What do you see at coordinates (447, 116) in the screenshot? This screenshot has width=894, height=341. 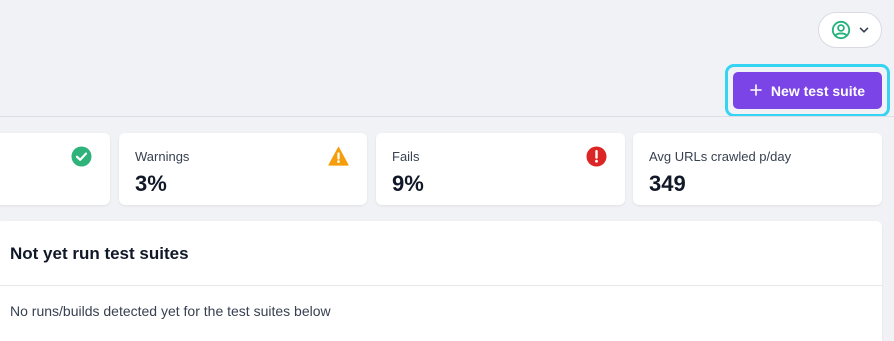 I see `header-divider` at bounding box center [447, 116].